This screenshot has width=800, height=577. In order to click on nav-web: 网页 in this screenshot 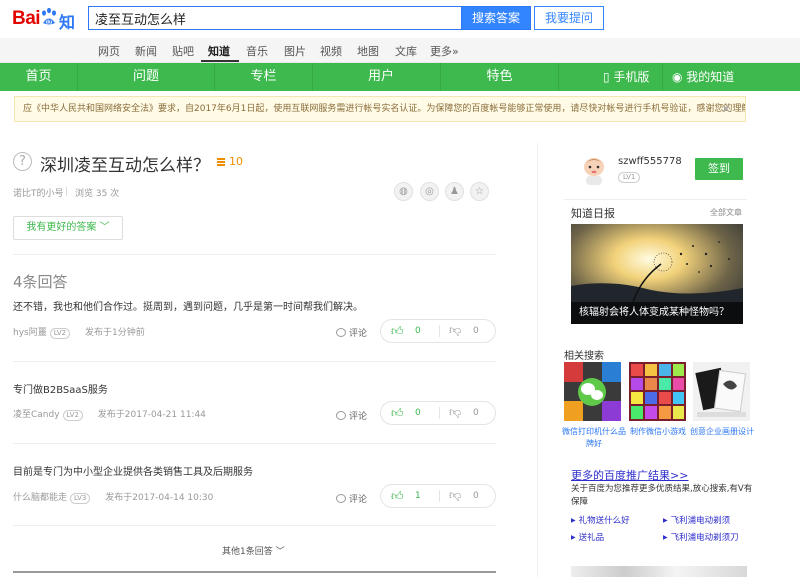, I will do `click(109, 51)`.